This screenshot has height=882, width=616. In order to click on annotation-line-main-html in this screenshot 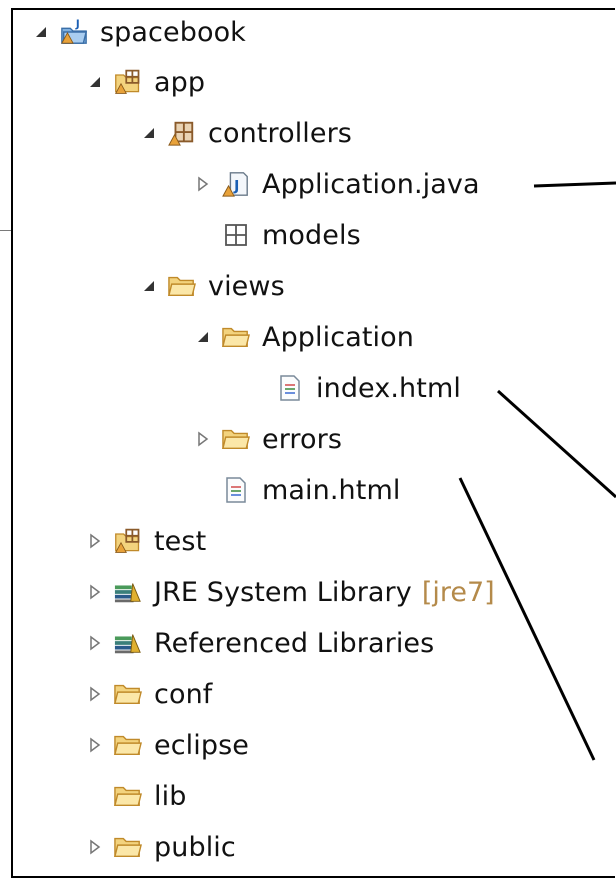, I will do `click(527, 619)`.